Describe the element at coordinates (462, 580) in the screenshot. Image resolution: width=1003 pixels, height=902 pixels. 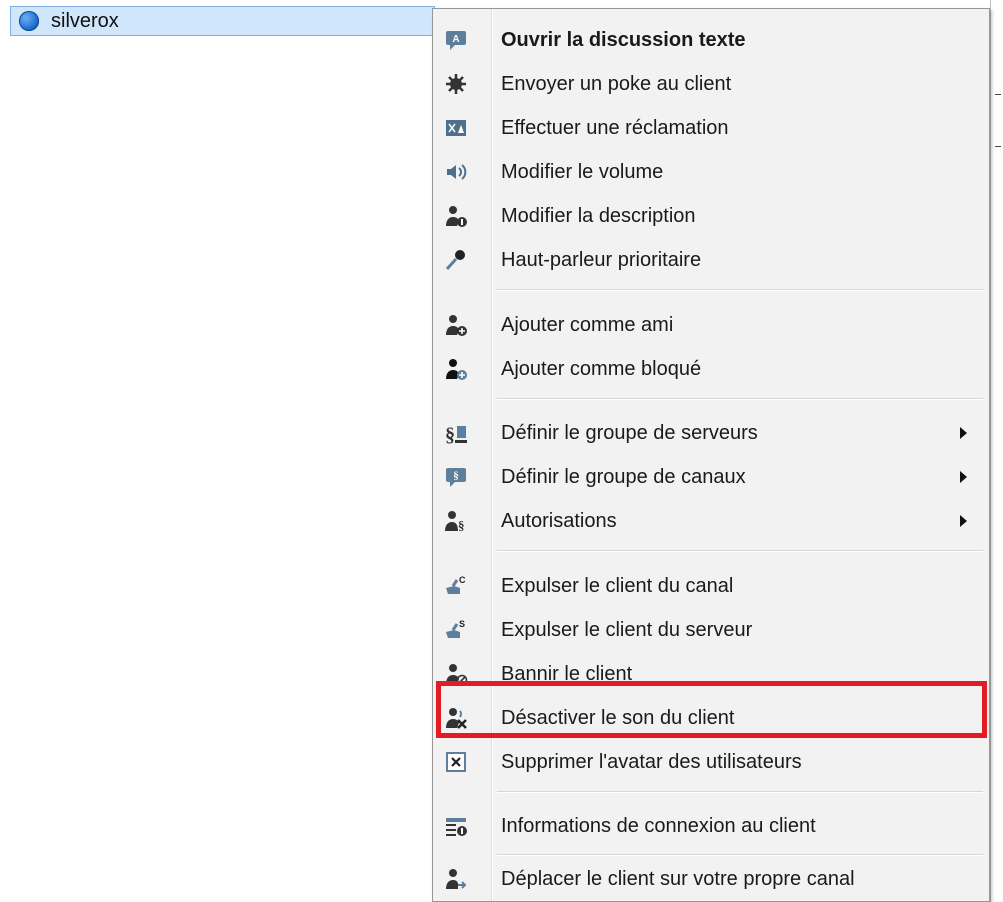
I see `svg-text: C` at that location.